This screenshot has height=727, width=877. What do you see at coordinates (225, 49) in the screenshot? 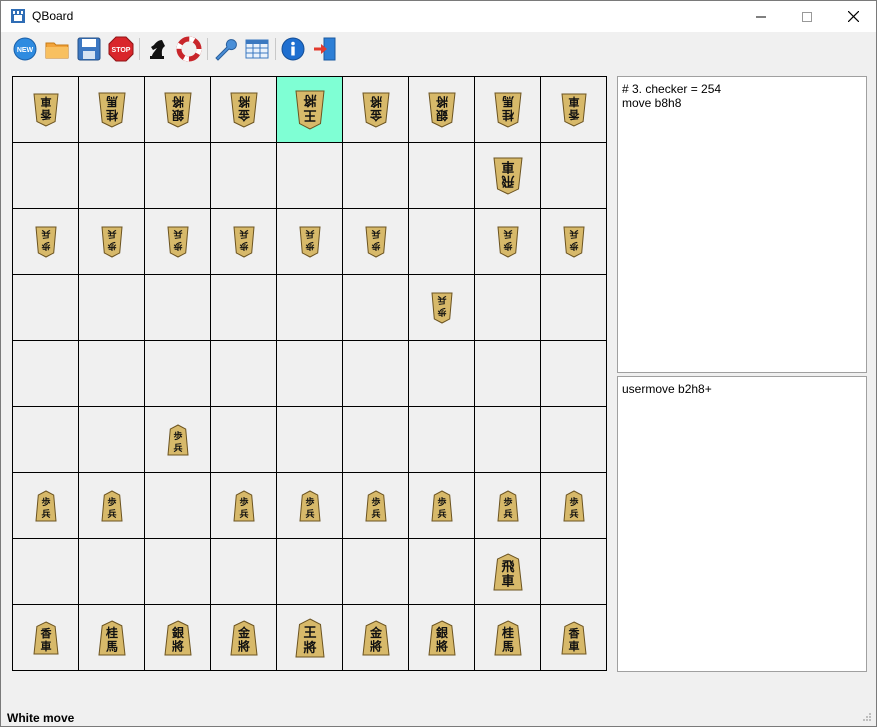
I see `settings-button` at bounding box center [225, 49].